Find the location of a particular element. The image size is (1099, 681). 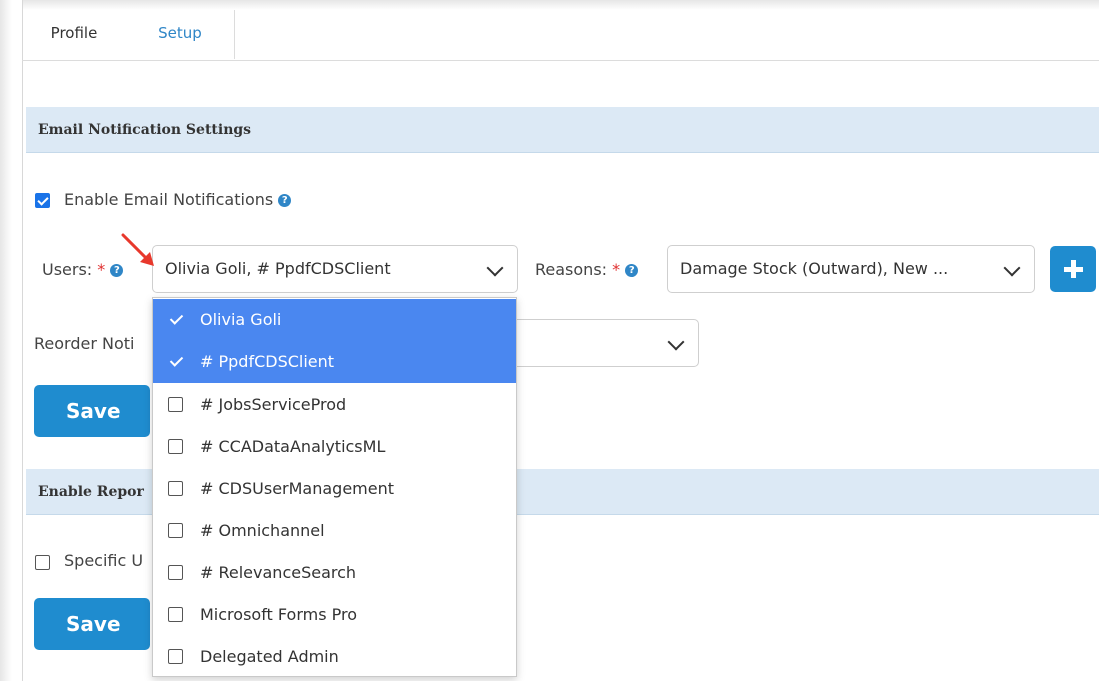

add-reason-button is located at coordinates (1073, 269).